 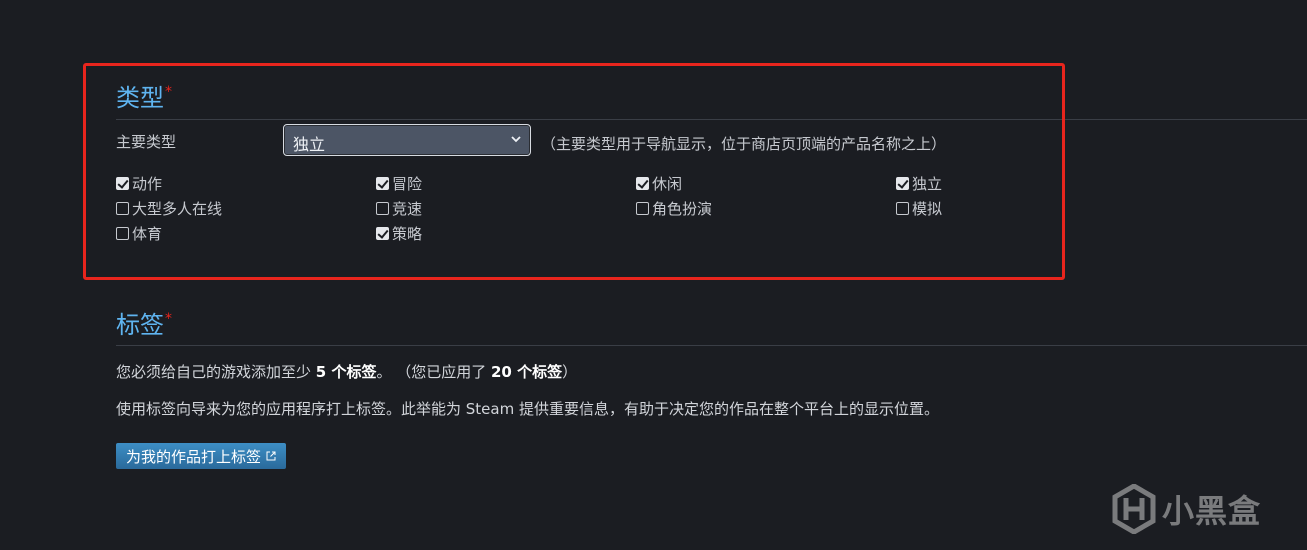 What do you see at coordinates (1212, 511) in the screenshot?
I see `watermark-text: 小黑盒` at bounding box center [1212, 511].